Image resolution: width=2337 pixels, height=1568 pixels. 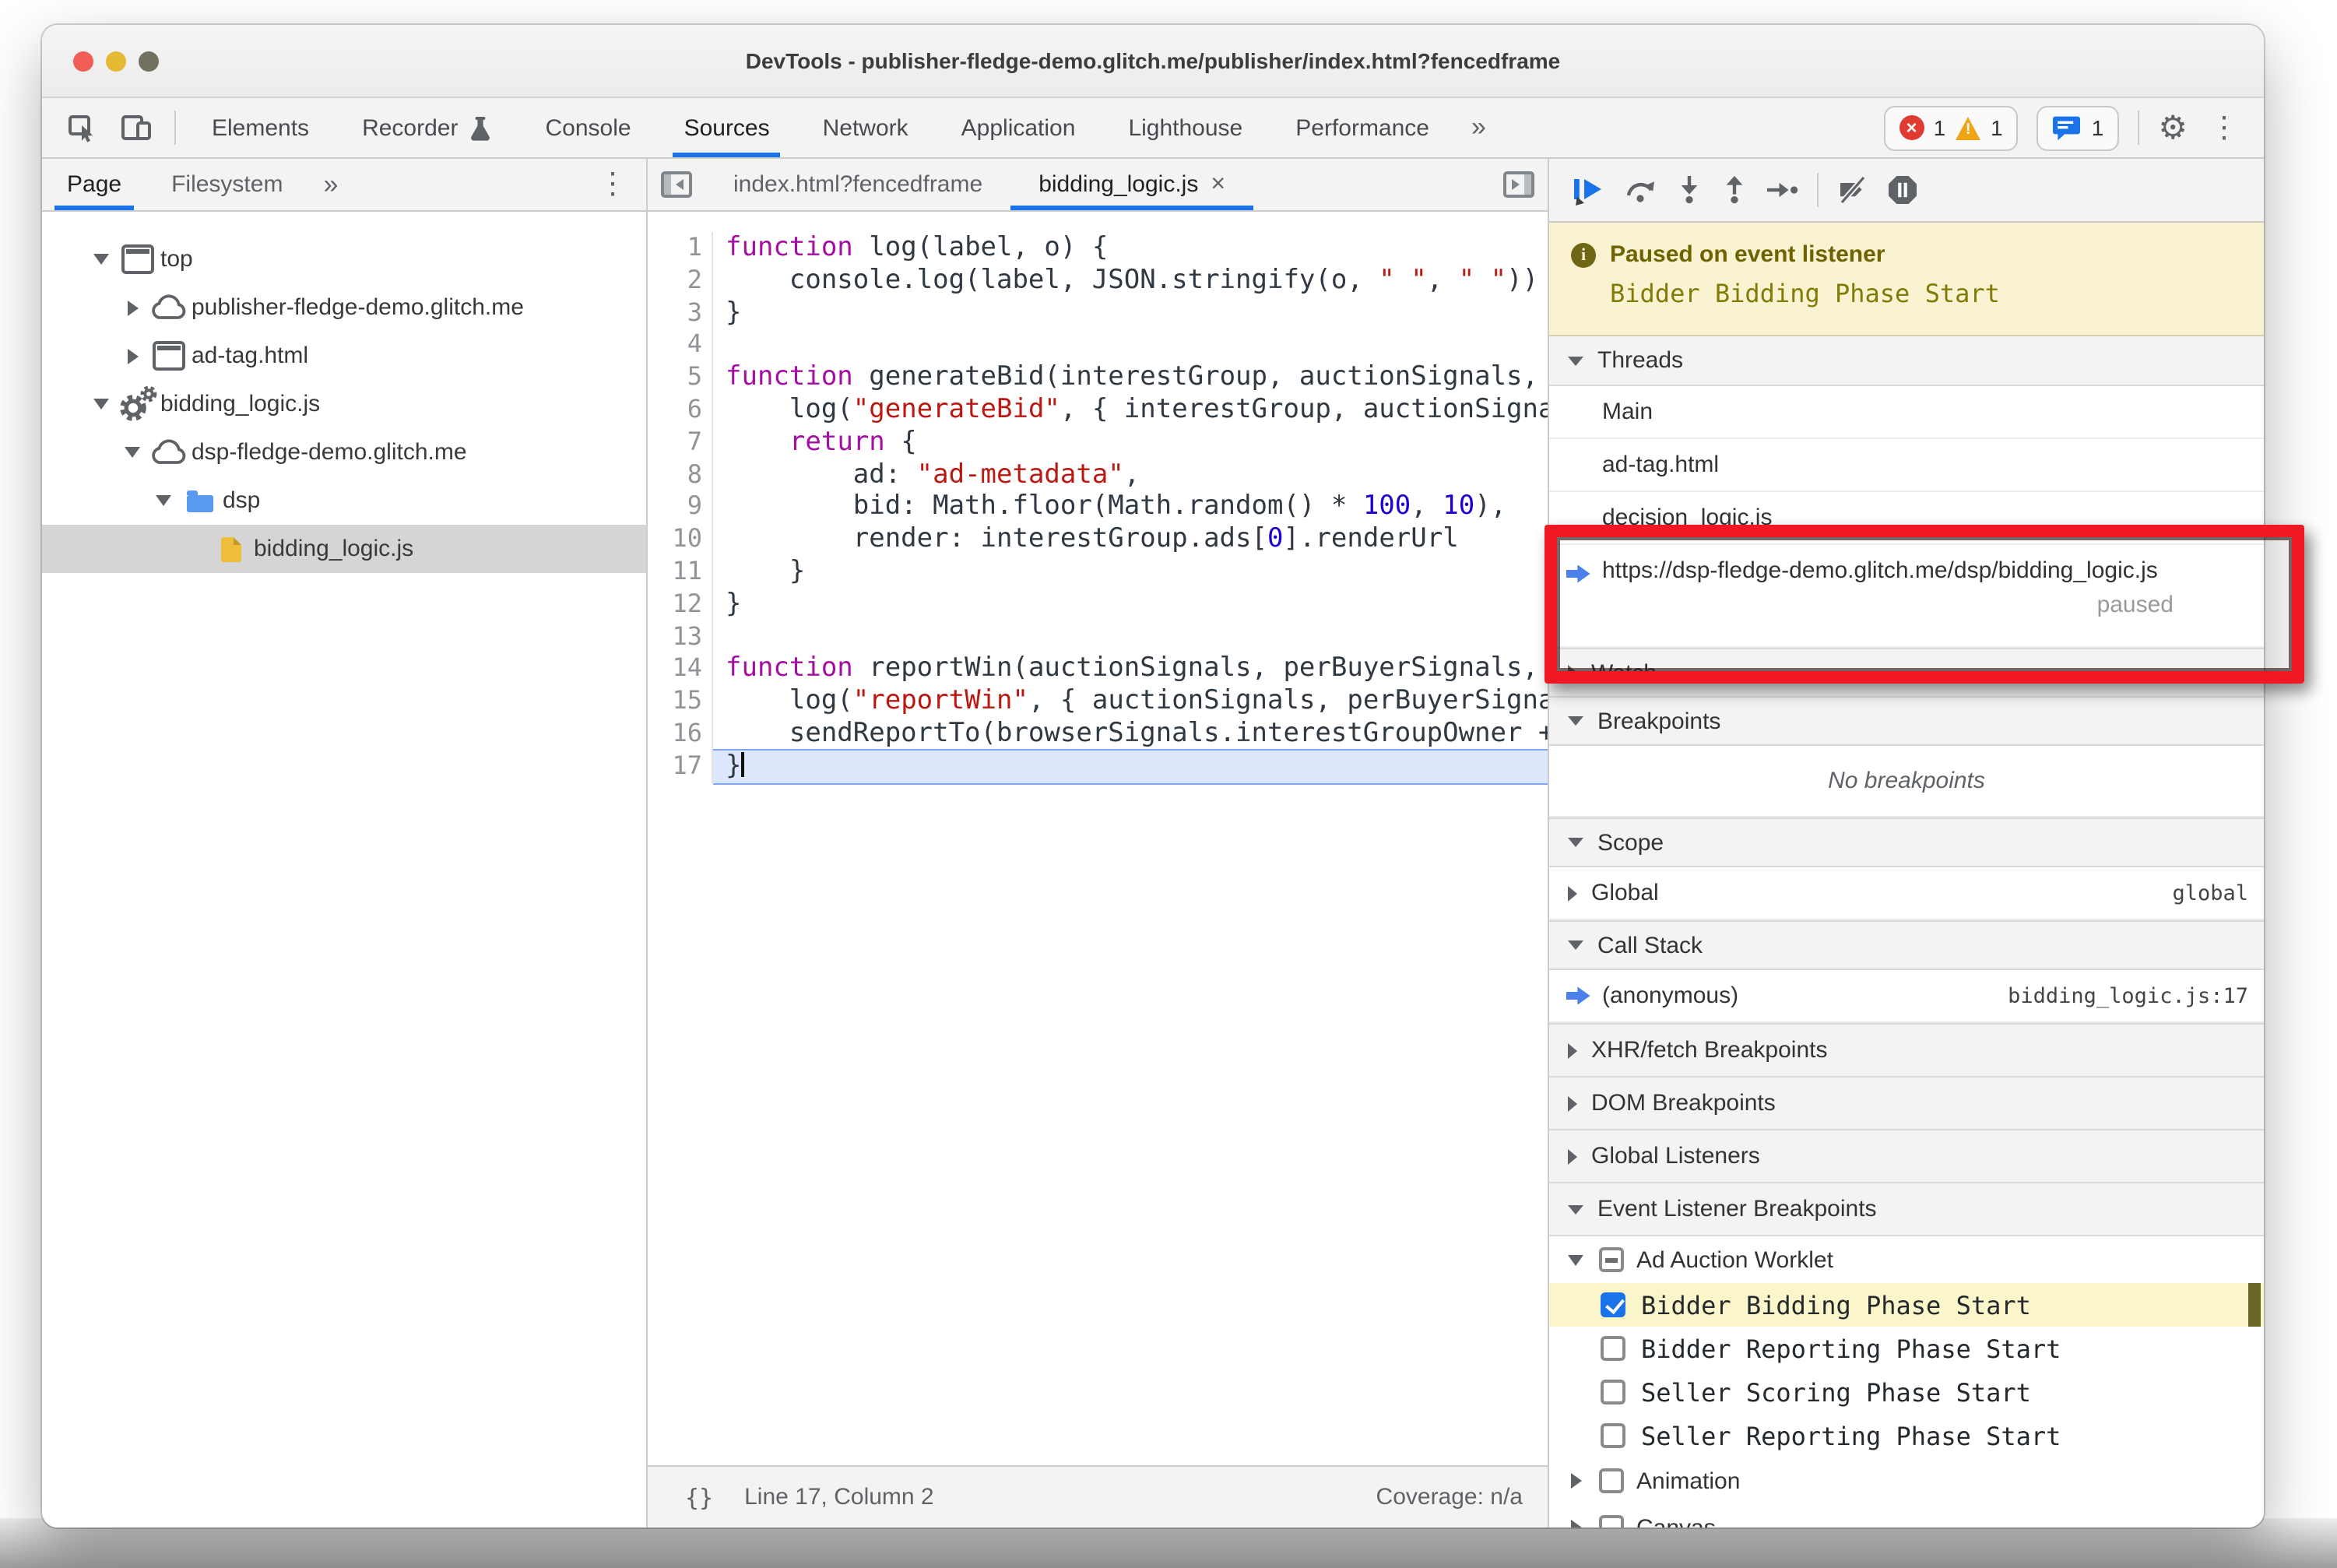 What do you see at coordinates (136, 127) in the screenshot?
I see `device-toolbar-icon` at bounding box center [136, 127].